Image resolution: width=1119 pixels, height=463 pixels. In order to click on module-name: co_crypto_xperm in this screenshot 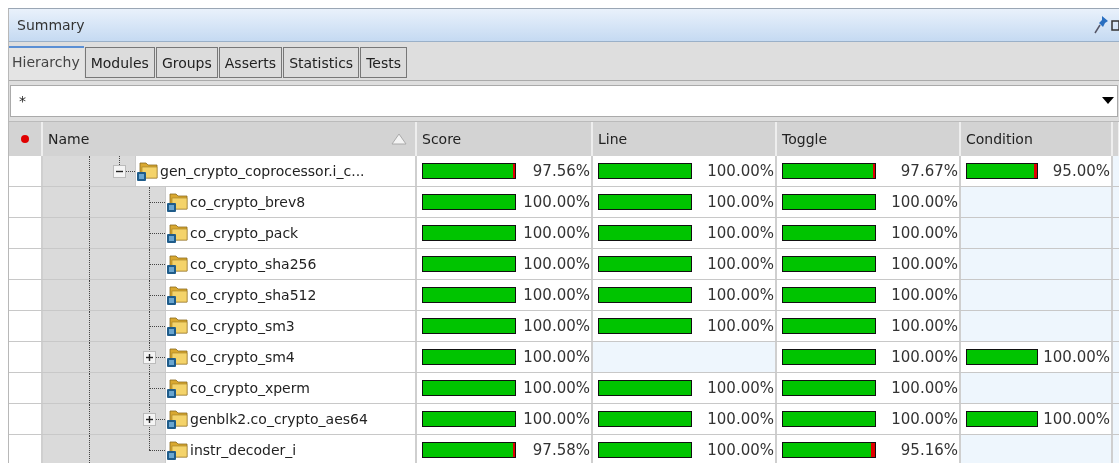, I will do `click(250, 388)`.